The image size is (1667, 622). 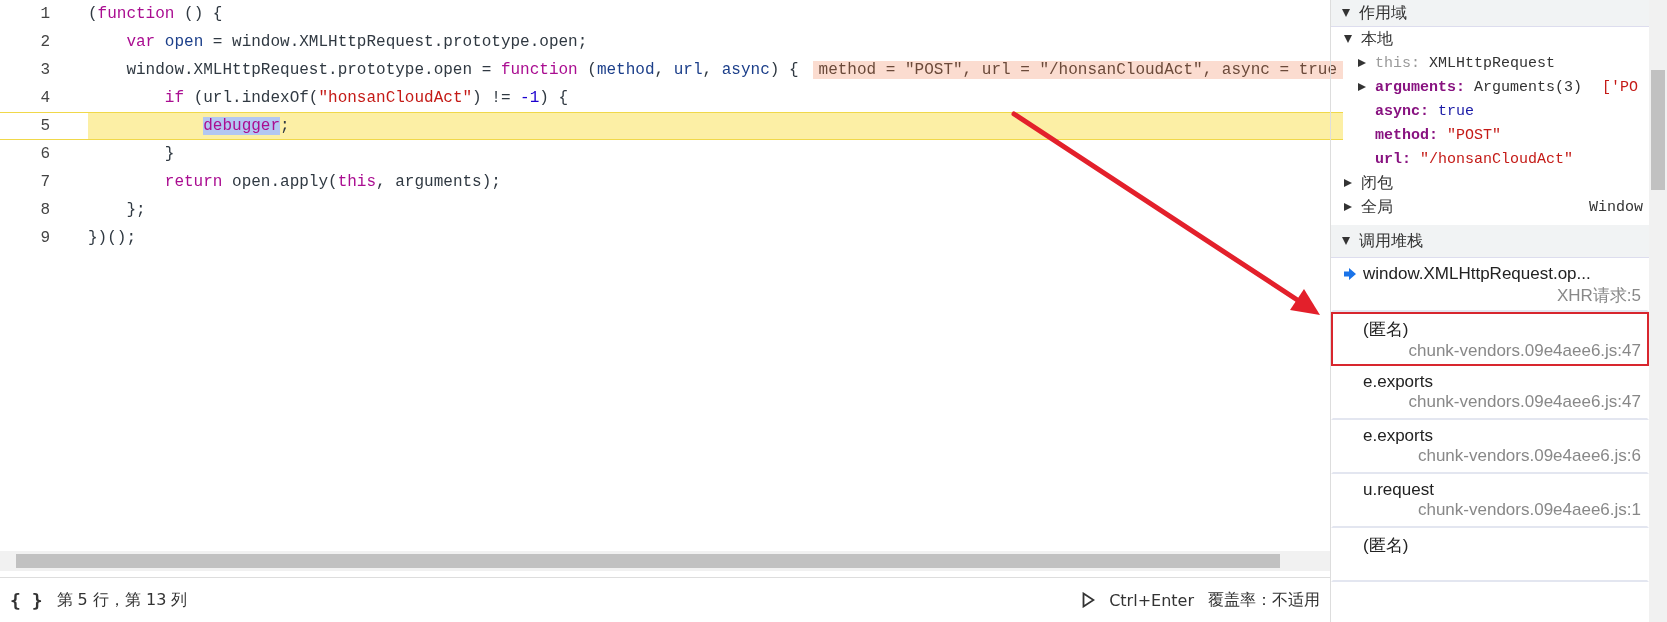 What do you see at coordinates (155, 14) in the screenshot?
I see `code-line: (function () {` at bounding box center [155, 14].